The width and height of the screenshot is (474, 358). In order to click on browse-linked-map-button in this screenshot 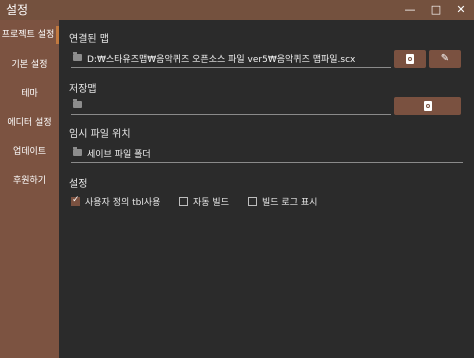, I will do `click(410, 59)`.